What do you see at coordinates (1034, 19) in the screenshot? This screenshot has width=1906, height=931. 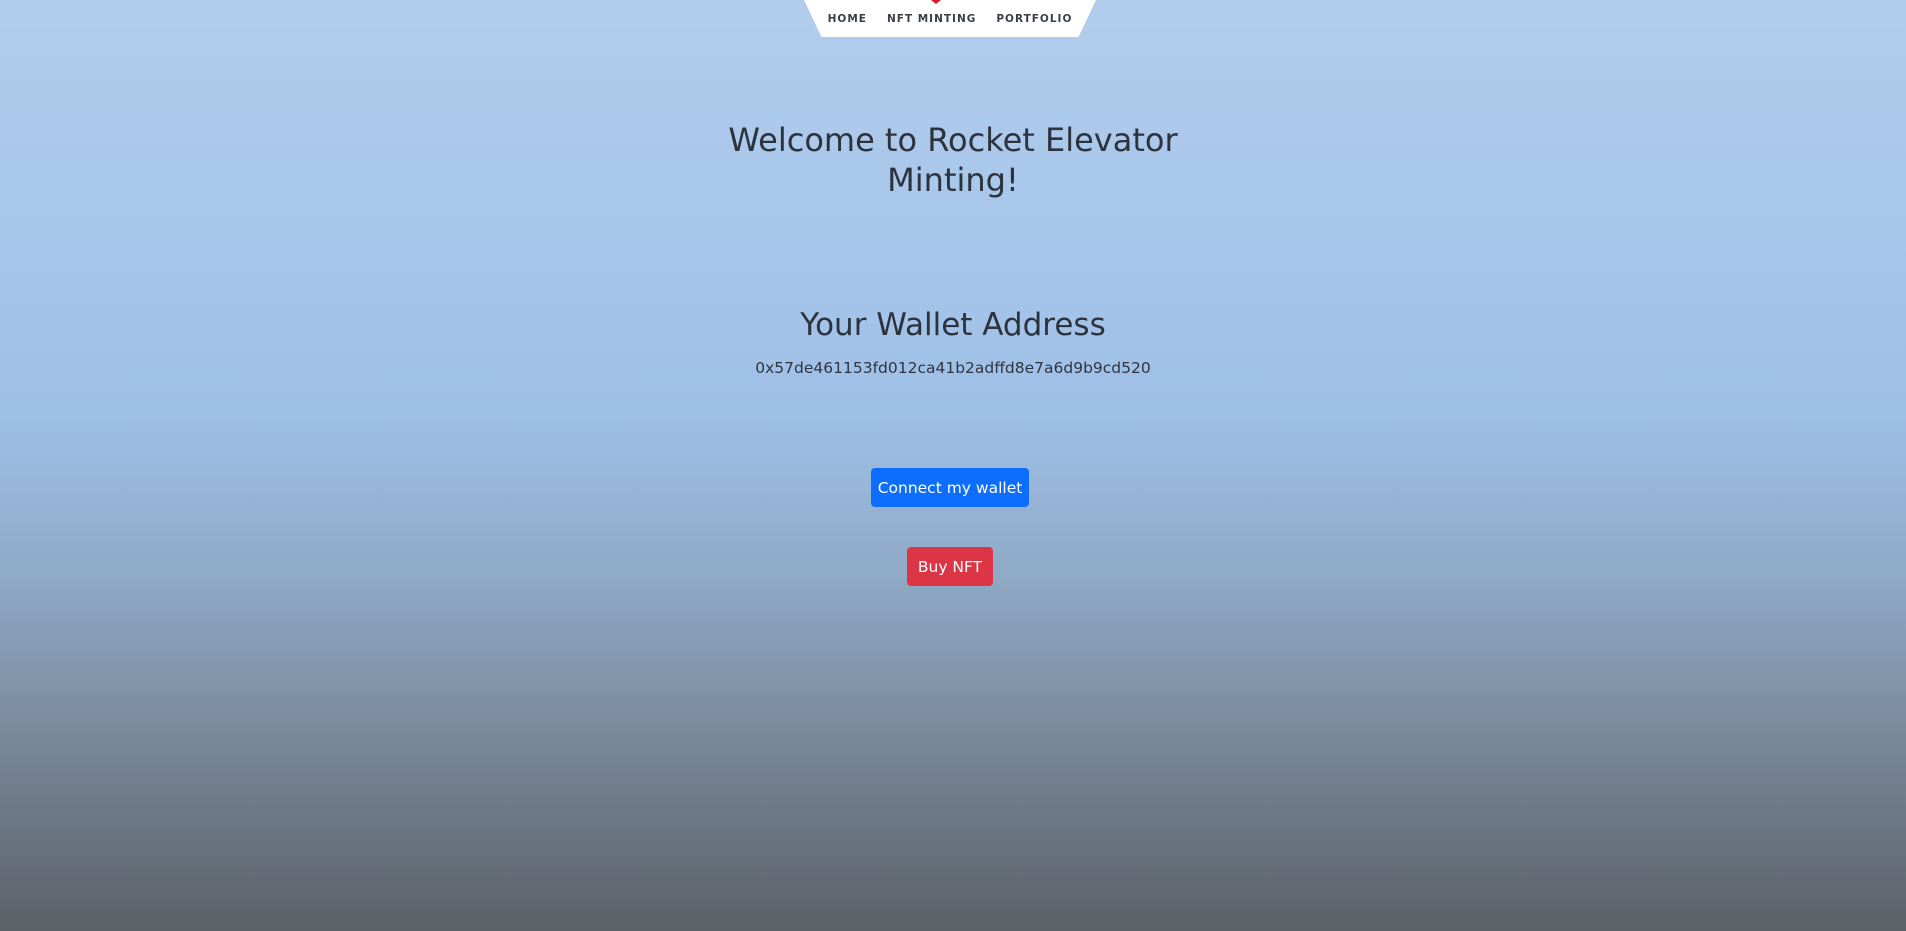 I see `nav-portfolio-link: PORTFOLIO` at bounding box center [1034, 19].